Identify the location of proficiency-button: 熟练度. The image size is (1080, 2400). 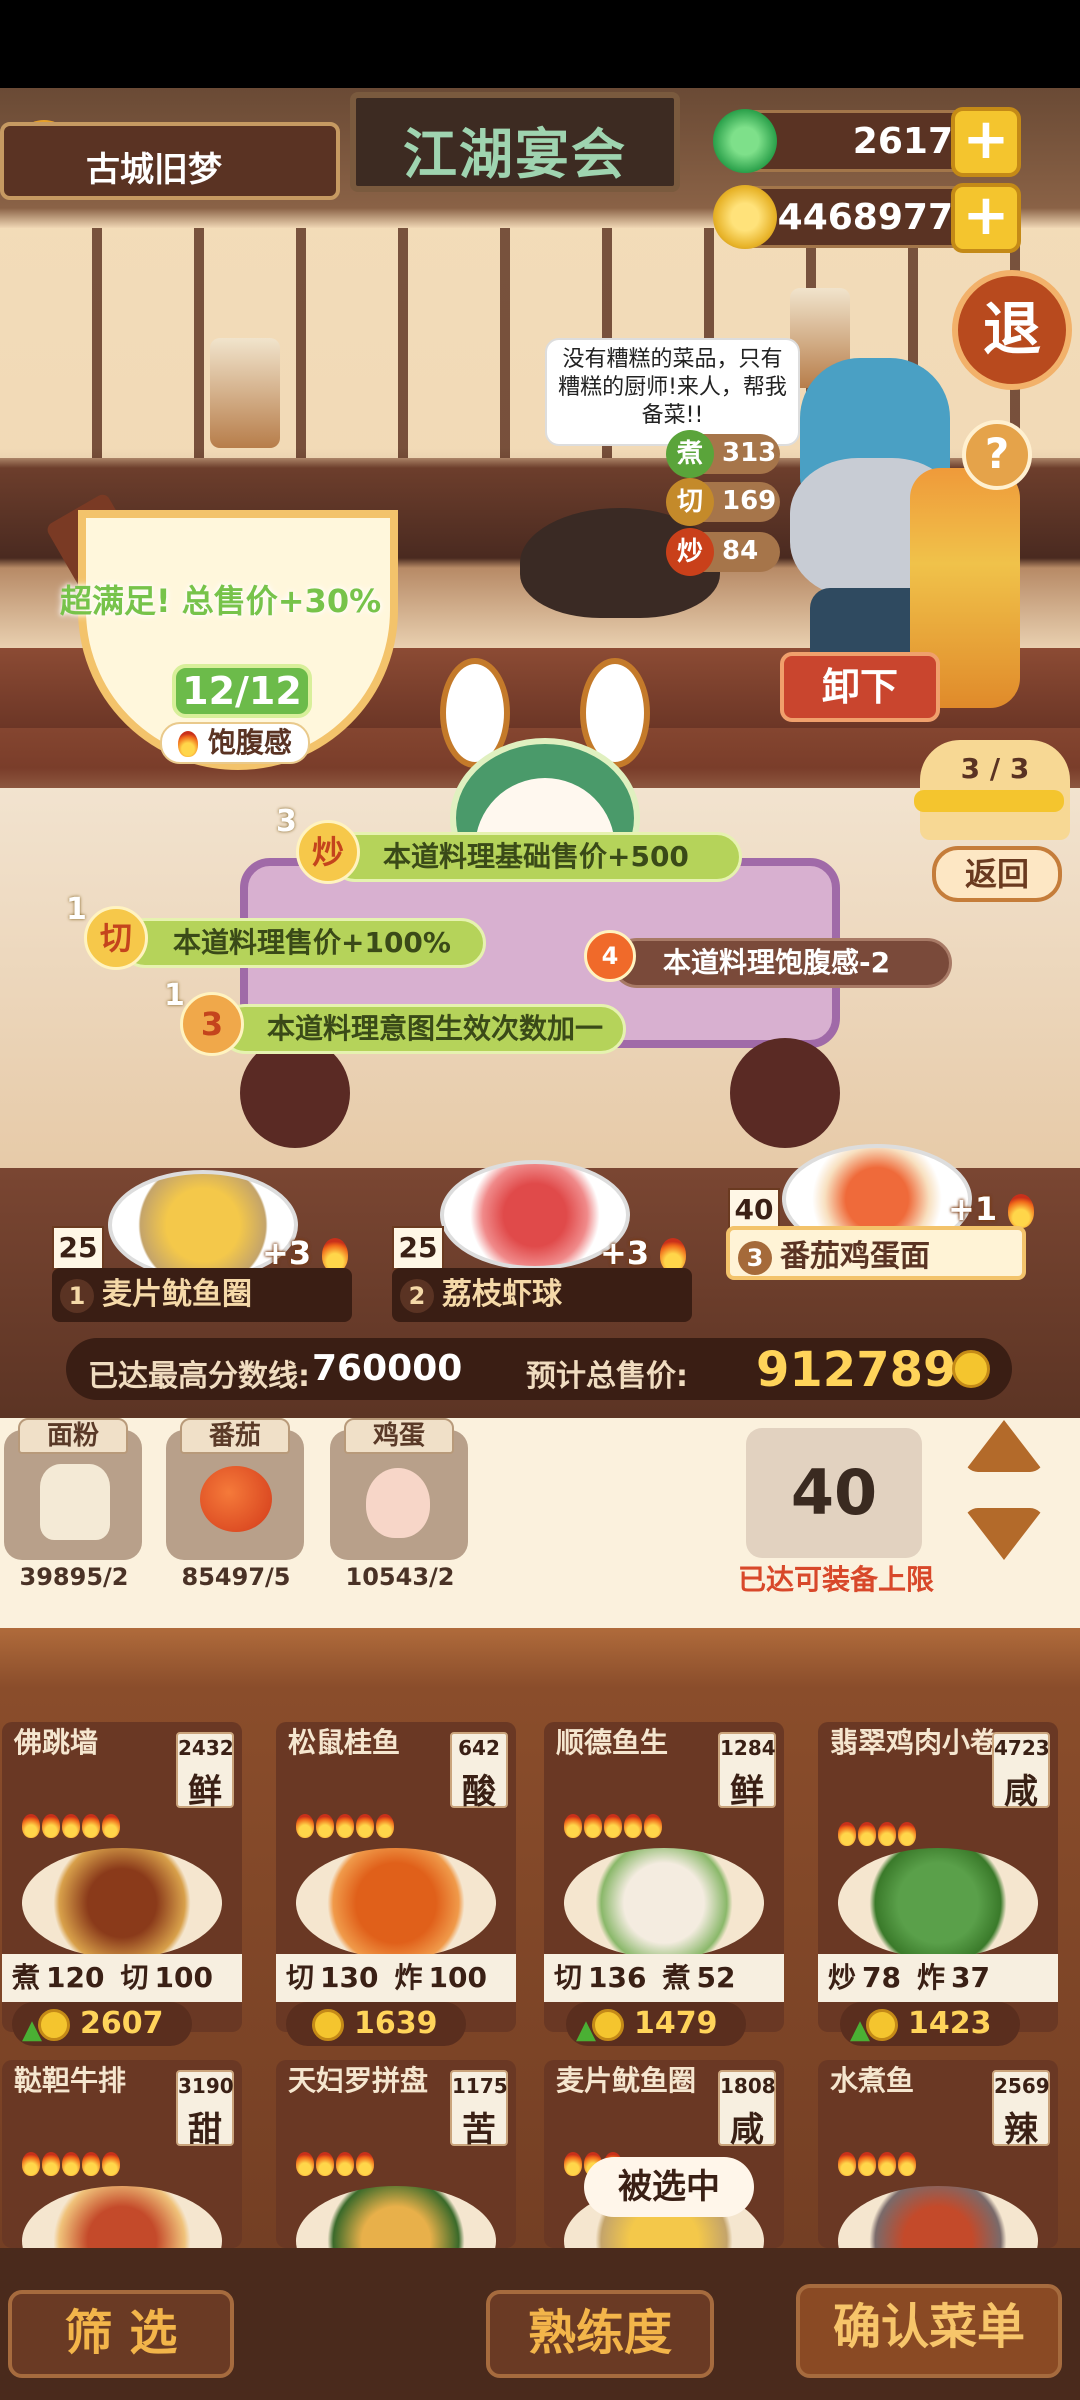
(600, 2334).